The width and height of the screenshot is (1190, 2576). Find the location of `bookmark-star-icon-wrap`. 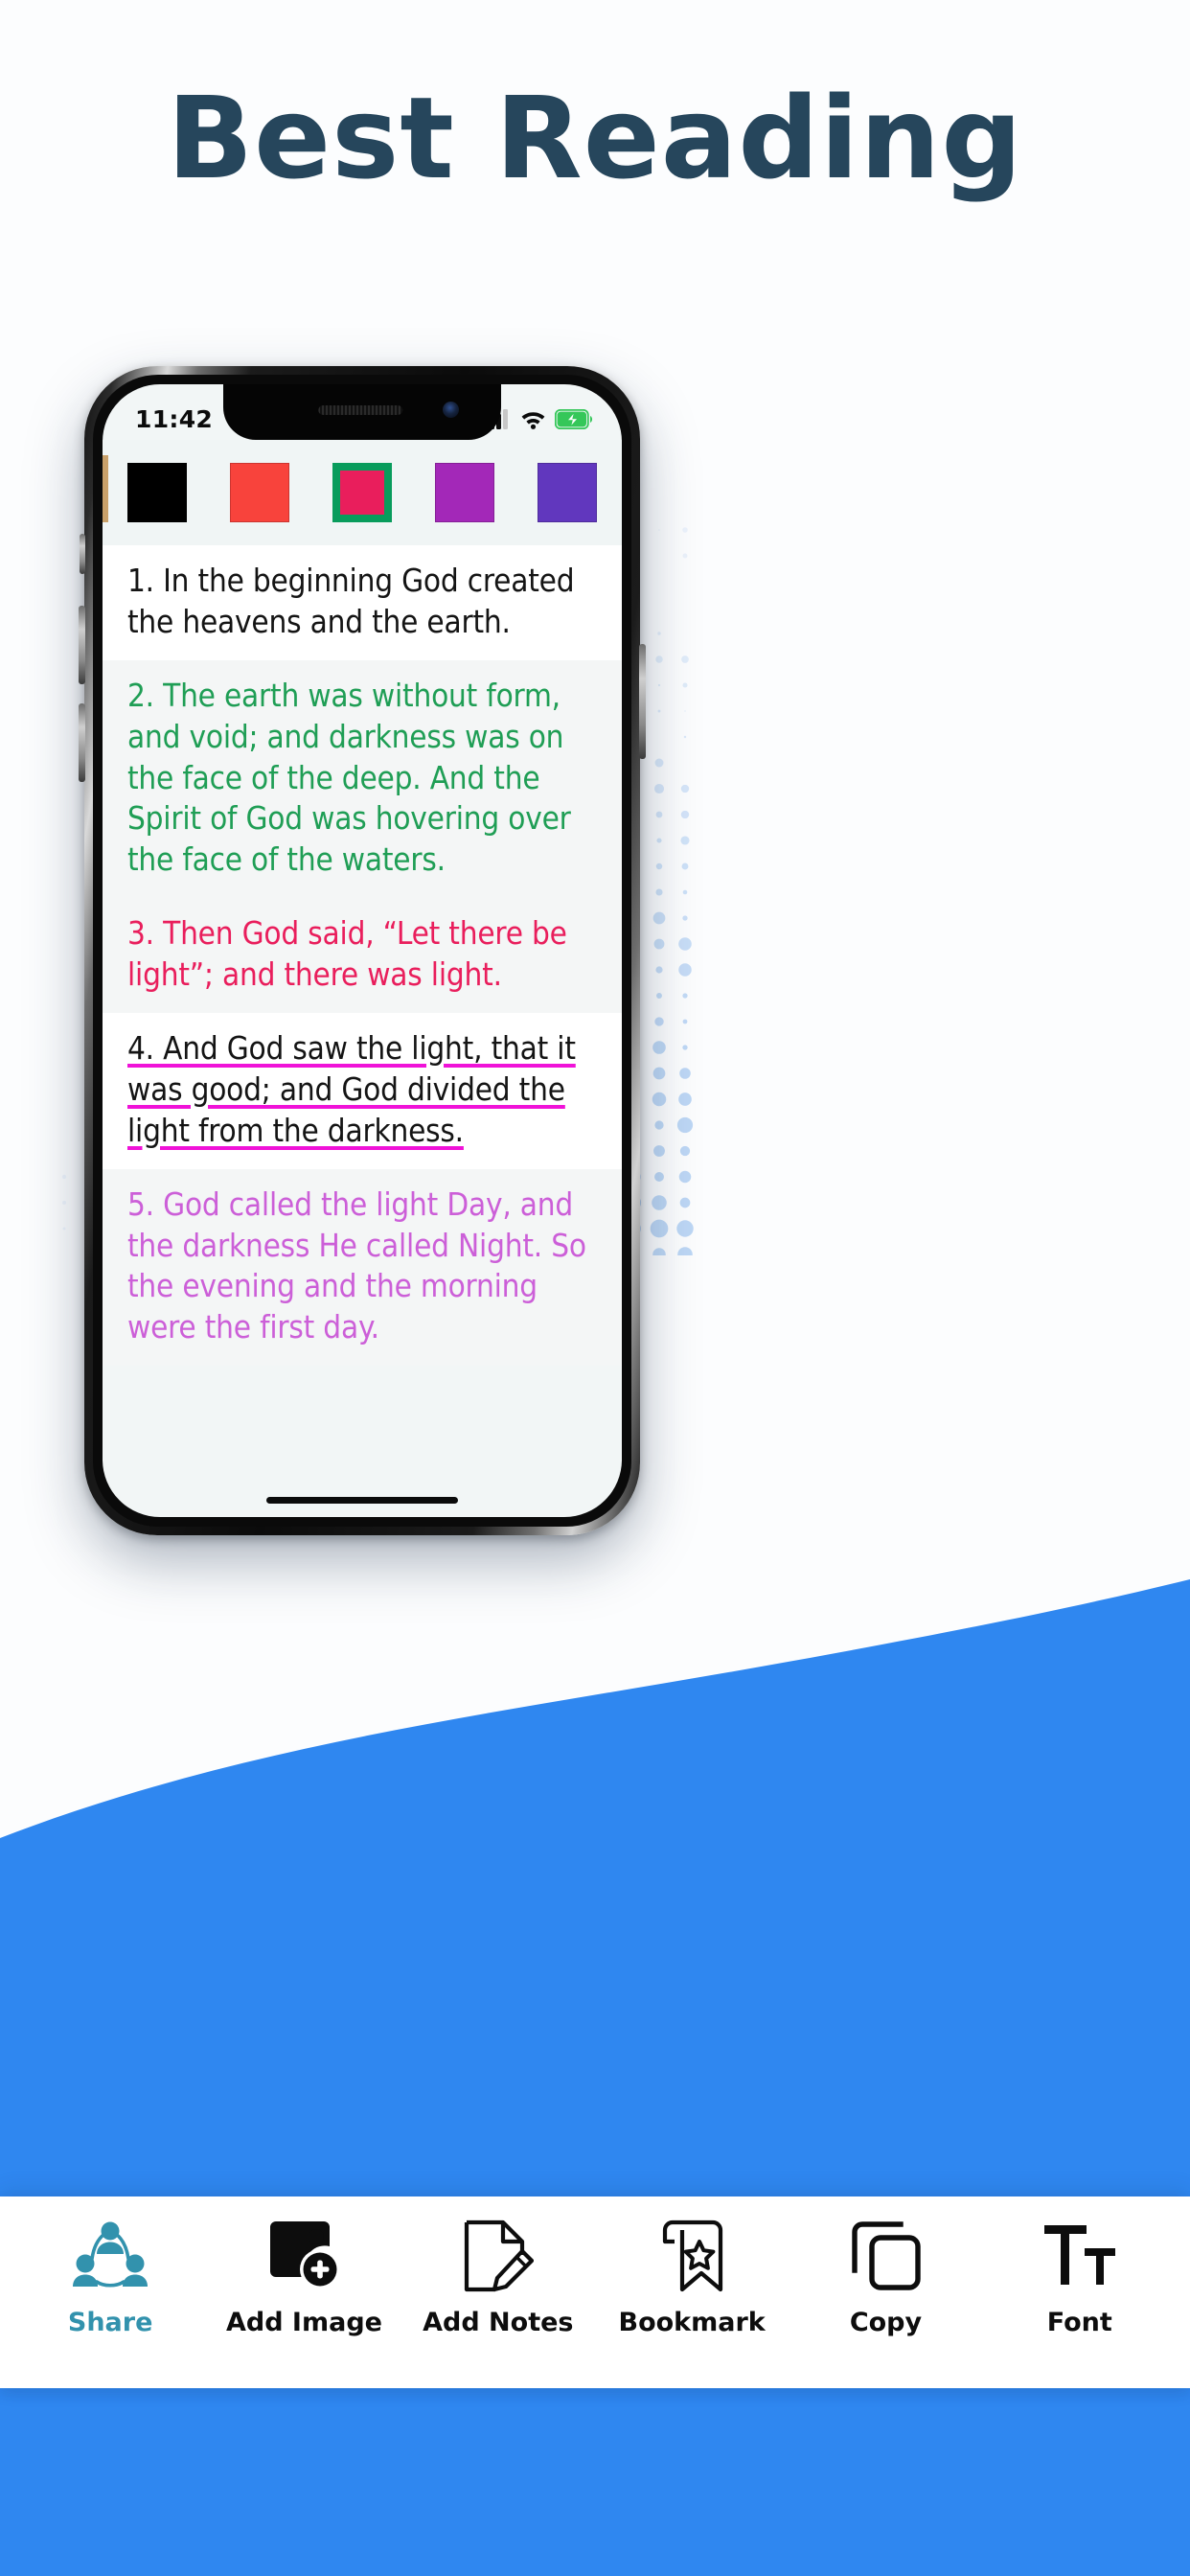

bookmark-star-icon-wrap is located at coordinates (692, 2256).